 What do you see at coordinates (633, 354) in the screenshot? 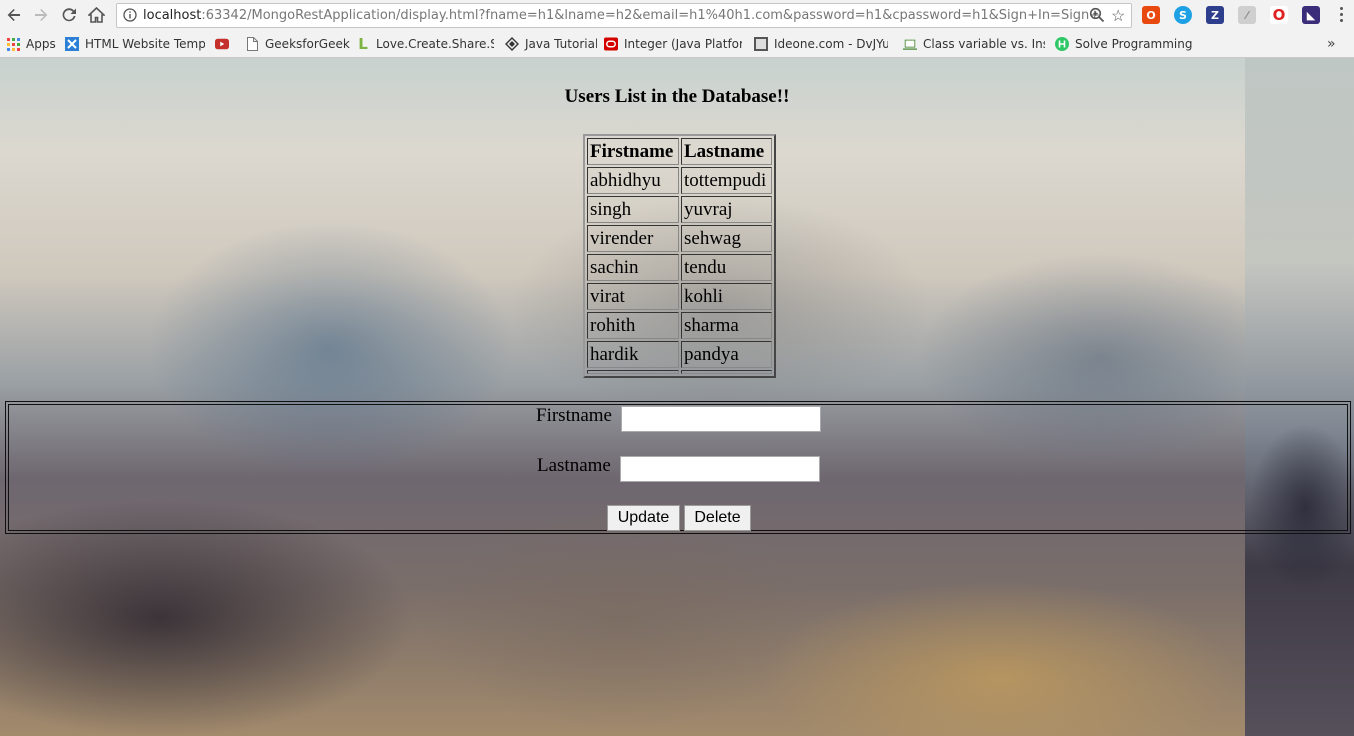
I see `cell-firstname: hardik` at bounding box center [633, 354].